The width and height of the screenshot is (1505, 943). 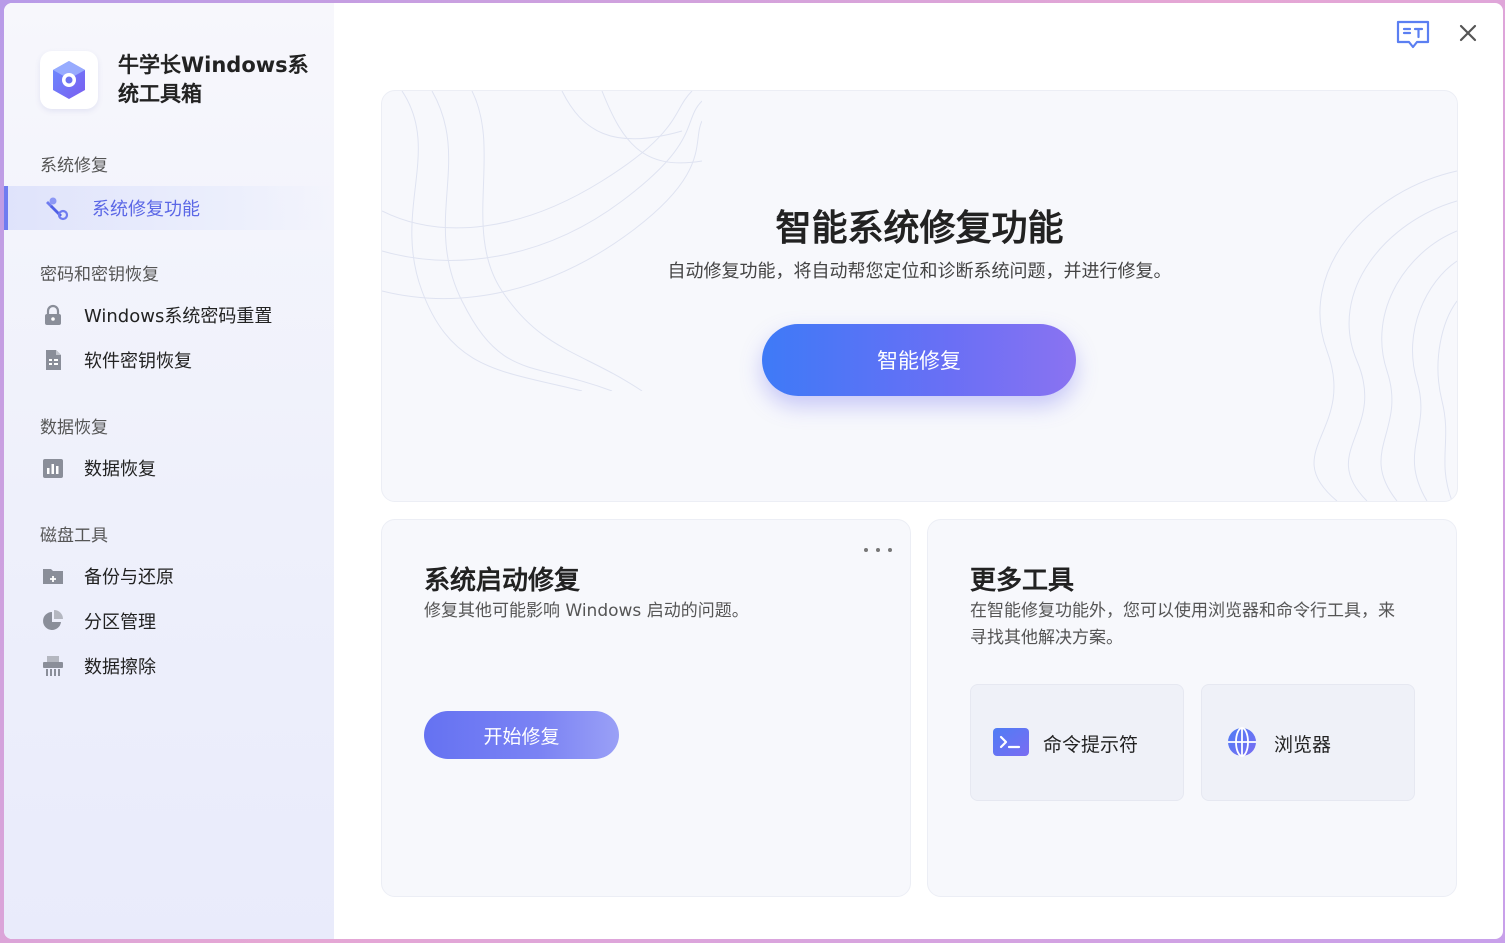 What do you see at coordinates (502, 581) in the screenshot?
I see `boot-repair-title: 系统启动修复` at bounding box center [502, 581].